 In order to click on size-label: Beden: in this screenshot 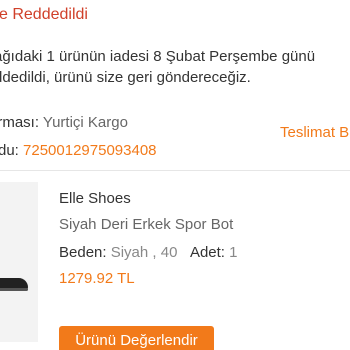, I will do `click(85, 252)`.